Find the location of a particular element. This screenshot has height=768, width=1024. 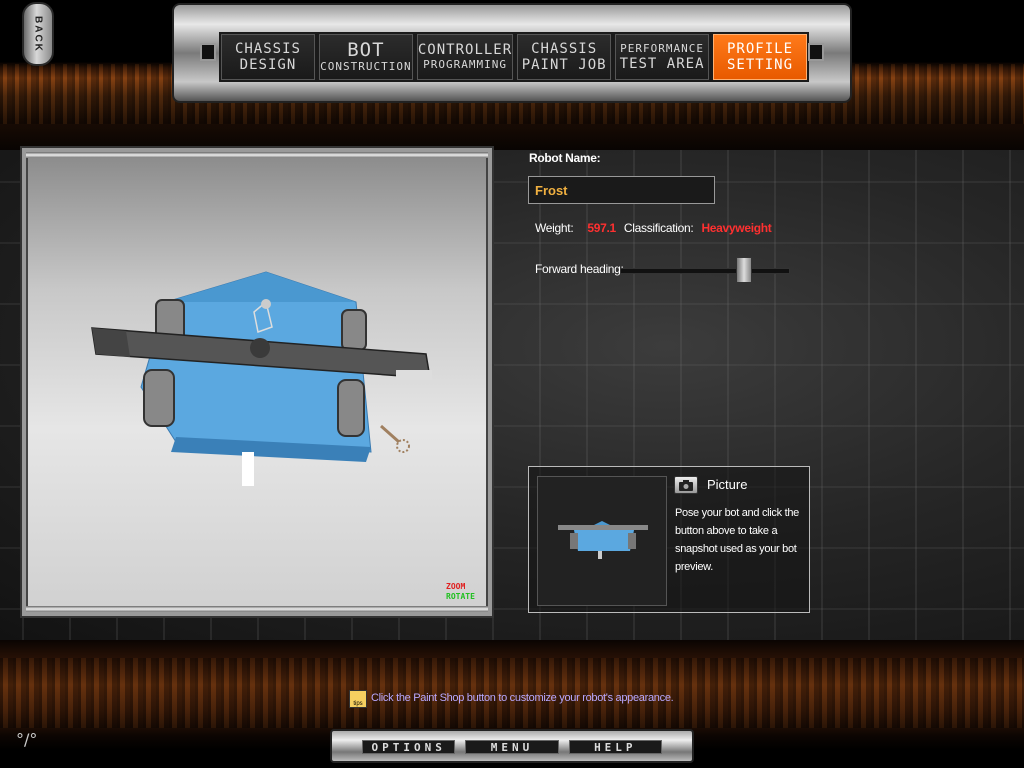

back-label: BACK is located at coordinates (38, 34).